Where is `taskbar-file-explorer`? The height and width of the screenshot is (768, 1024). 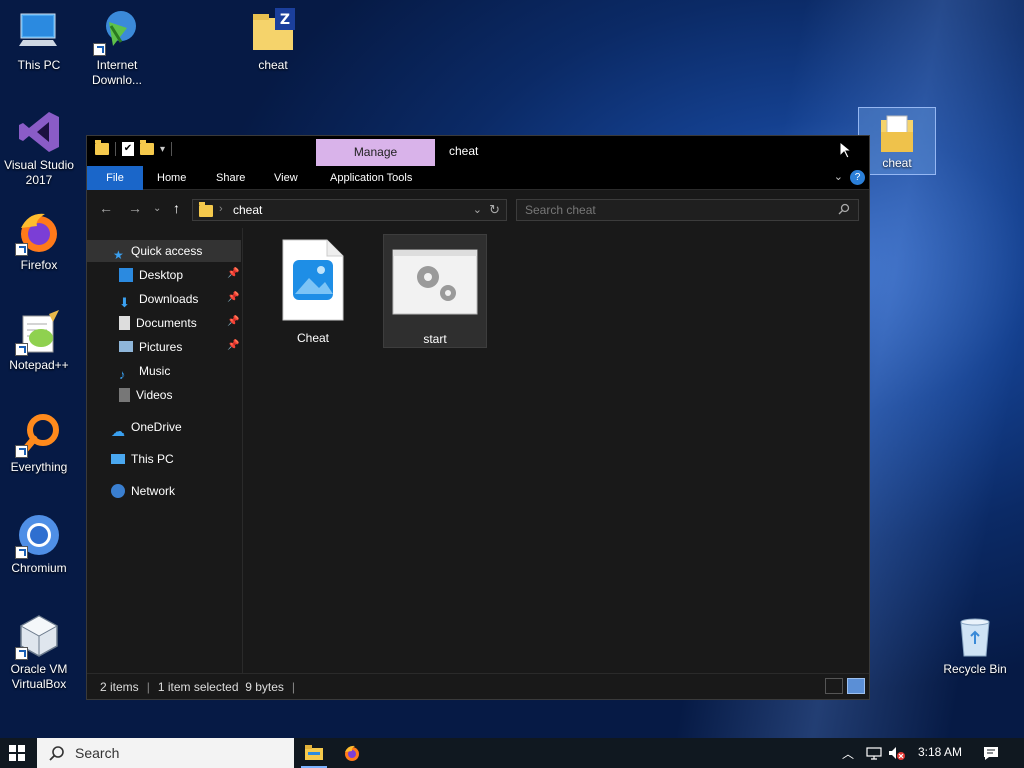
taskbar-file-explorer is located at coordinates (314, 753).